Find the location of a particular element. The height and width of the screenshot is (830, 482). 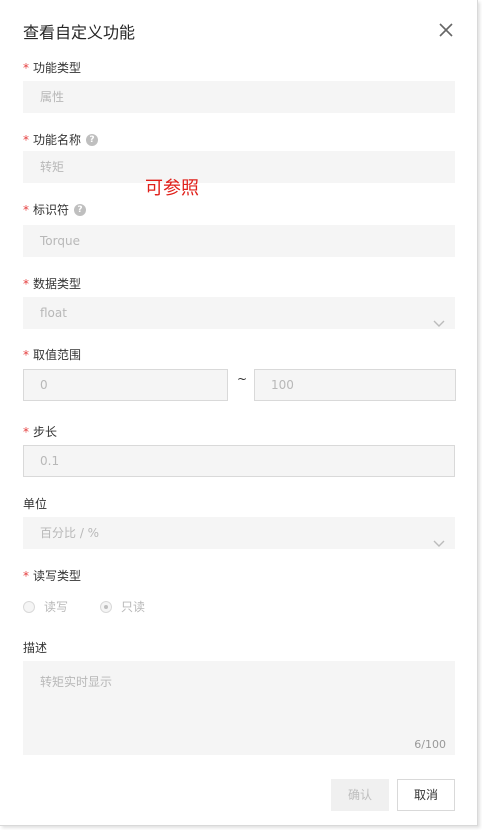

description-label: 描述 is located at coordinates (35, 648).